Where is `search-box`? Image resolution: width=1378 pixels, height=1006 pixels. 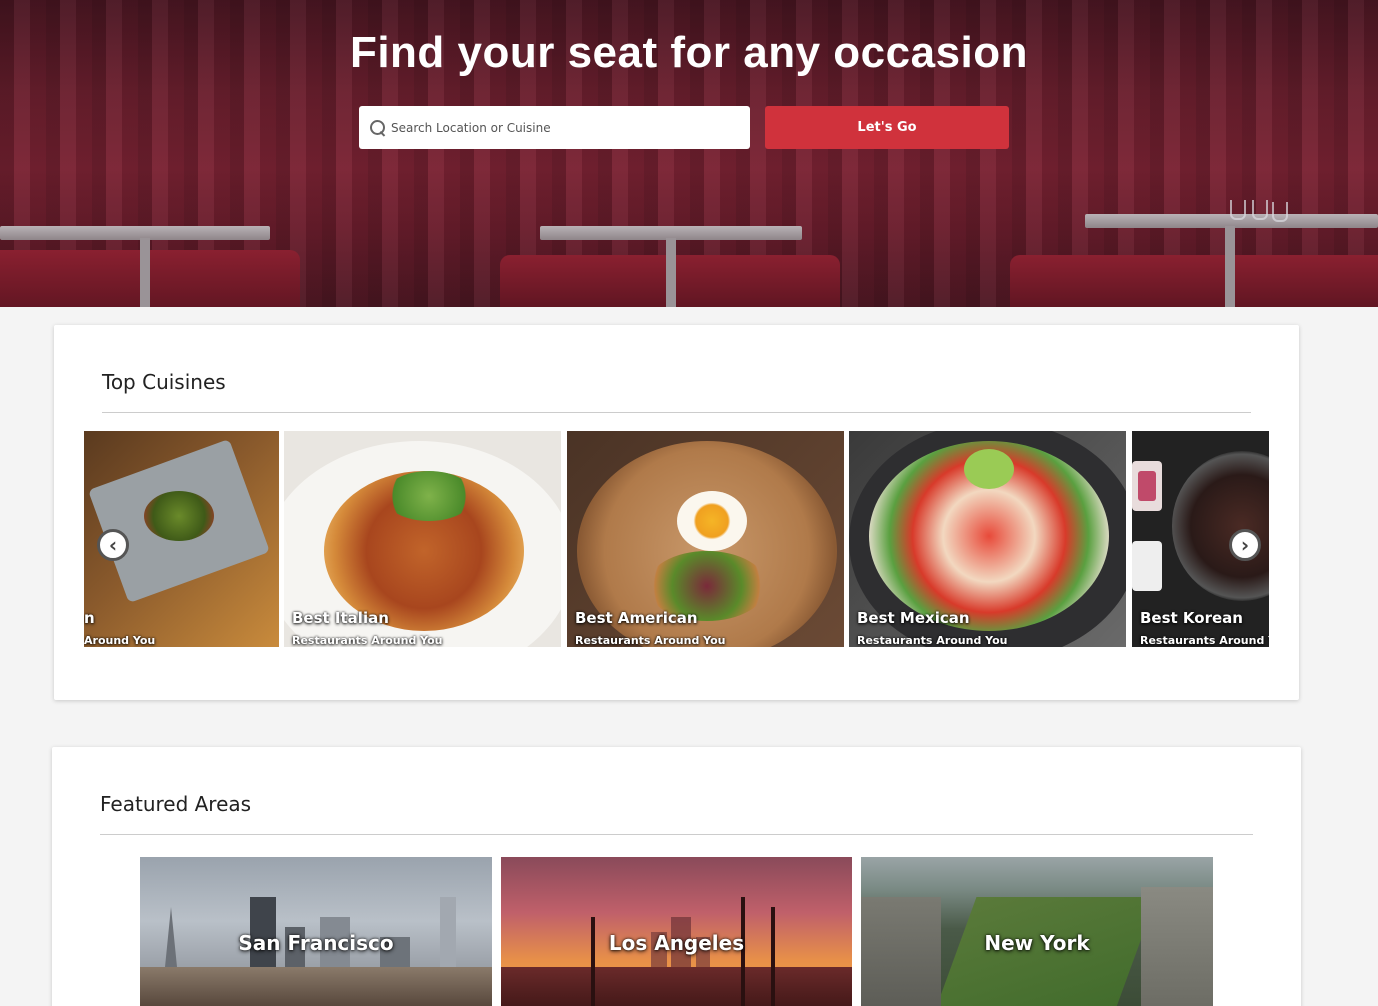
search-box is located at coordinates (554, 127).